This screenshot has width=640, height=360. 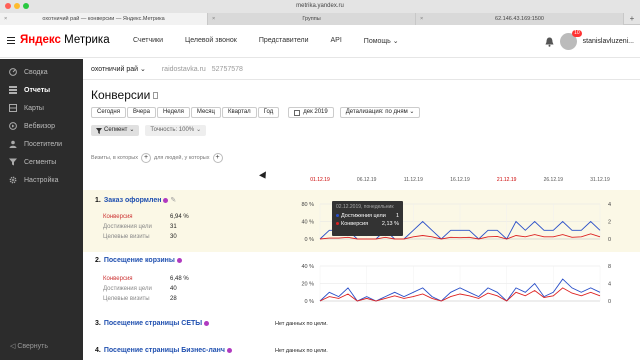 I want to click on detail-dropdown: Детализация: по дням ⌄, so click(x=380, y=112).